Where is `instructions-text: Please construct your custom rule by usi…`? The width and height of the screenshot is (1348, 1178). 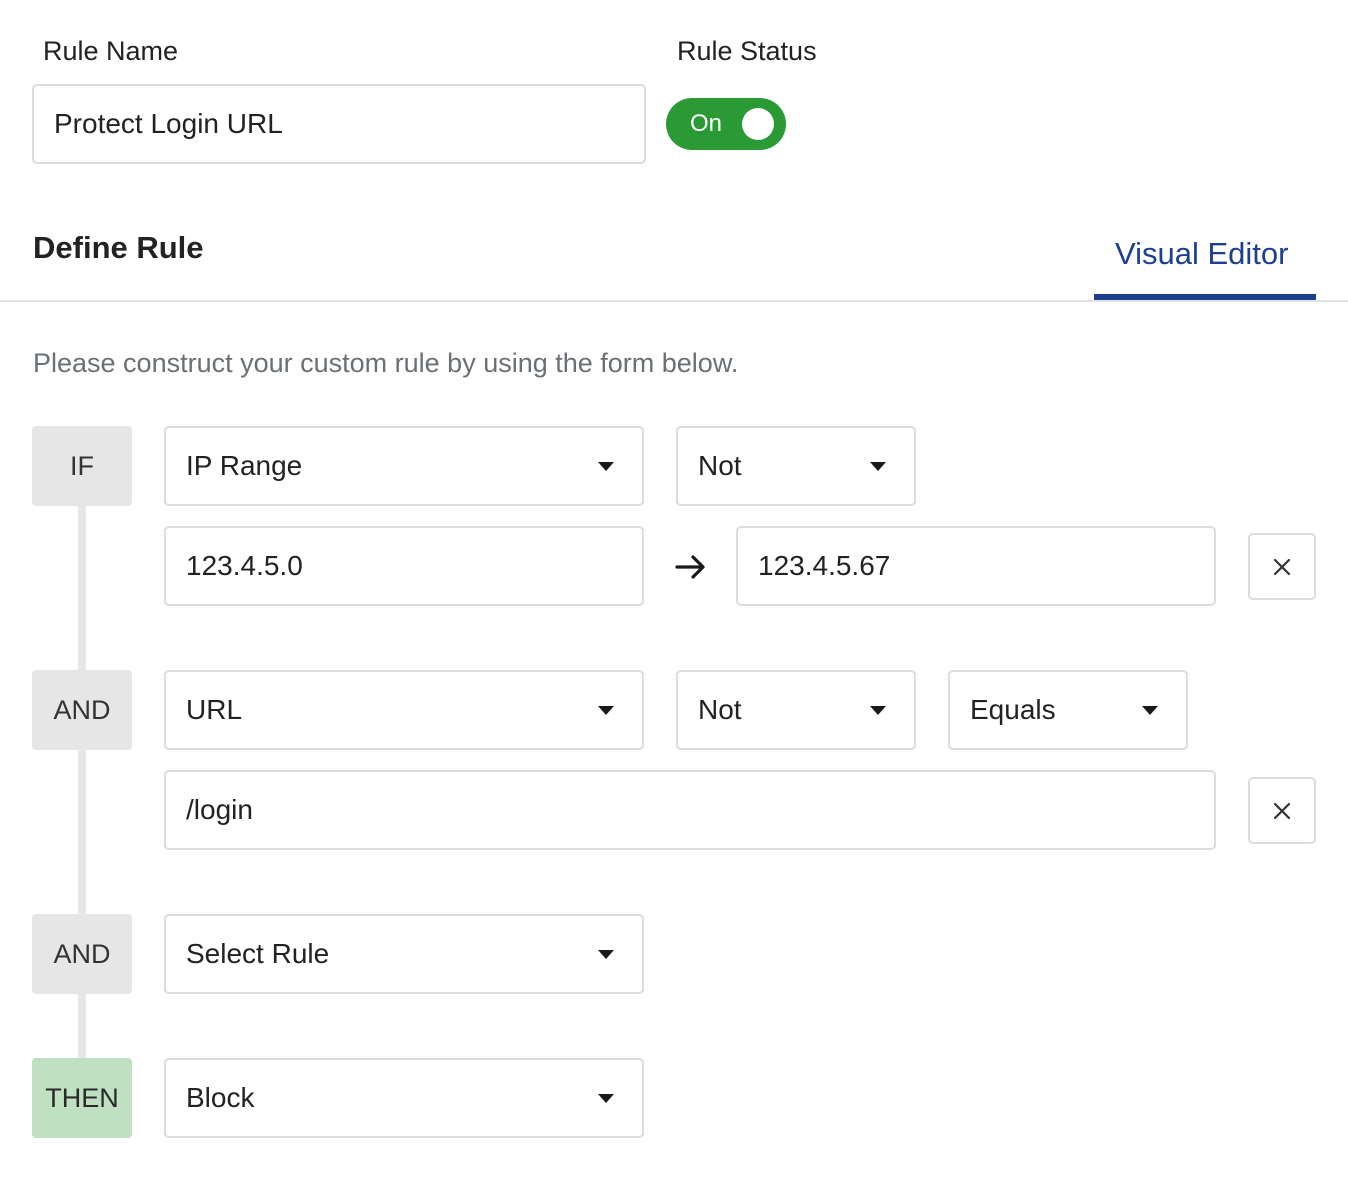 instructions-text: Please construct your custom rule by usi… is located at coordinates (386, 363).